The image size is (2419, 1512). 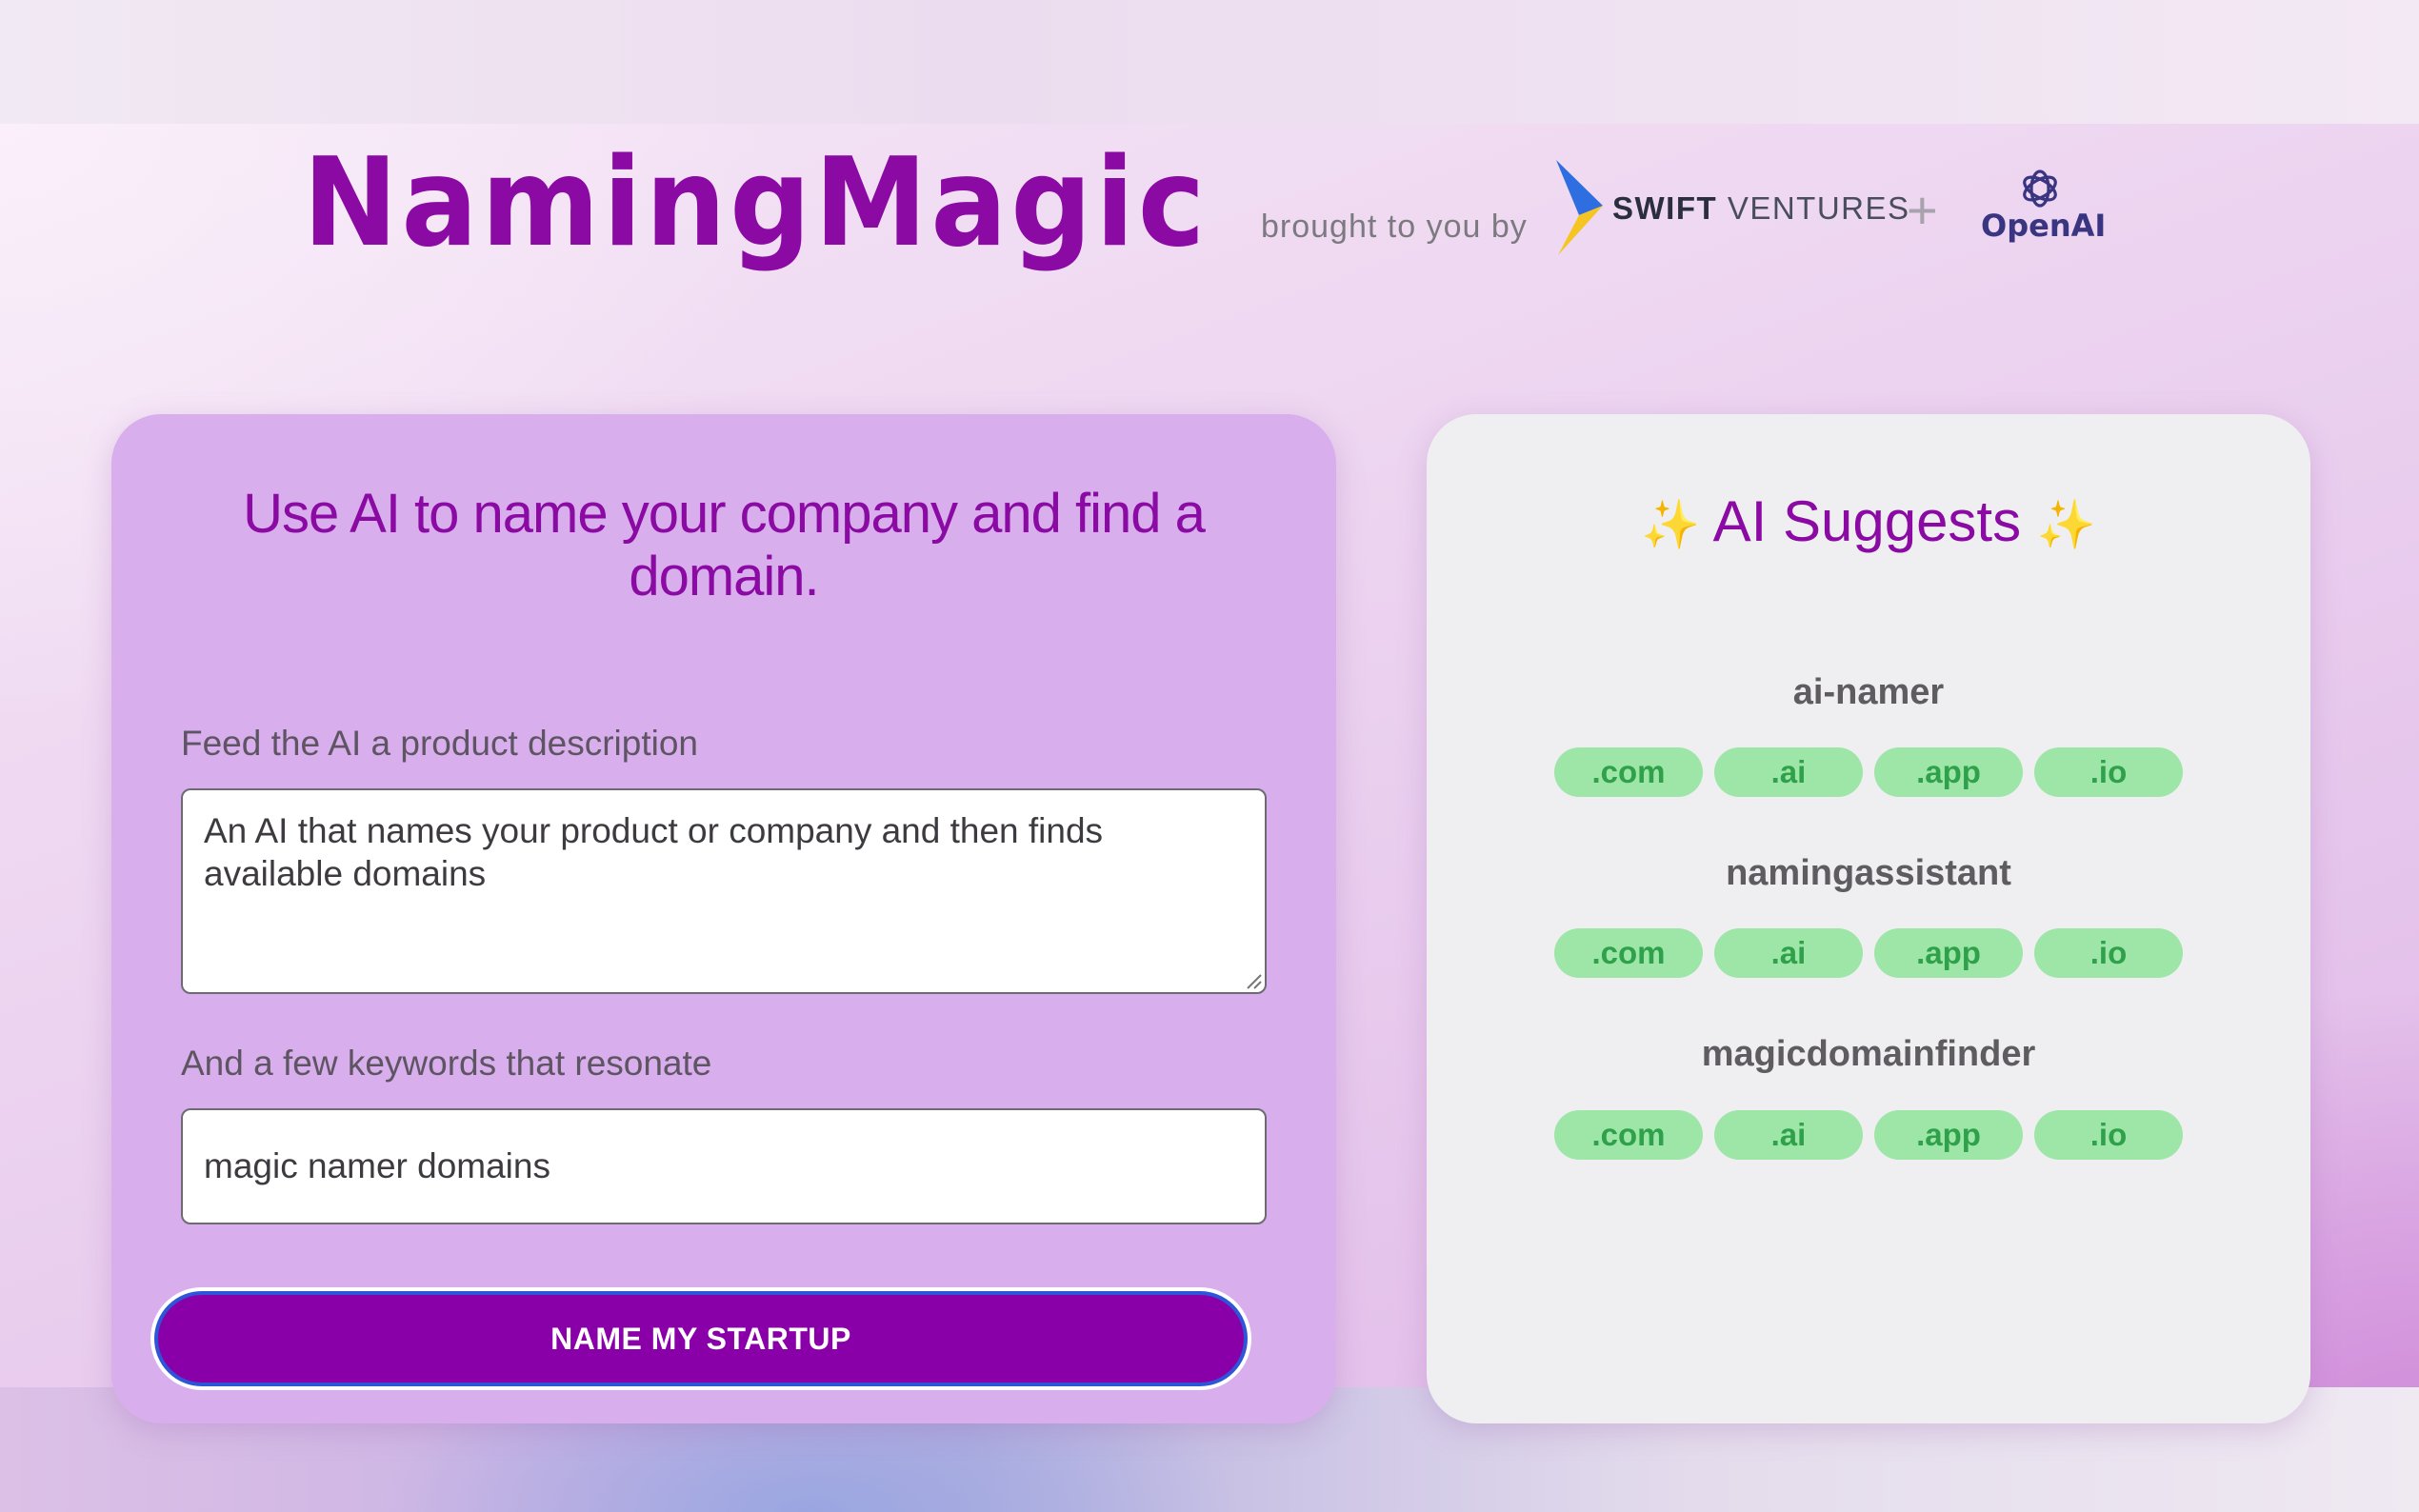 What do you see at coordinates (1868, 692) in the screenshot?
I see `suggestion-name: ai-namer` at bounding box center [1868, 692].